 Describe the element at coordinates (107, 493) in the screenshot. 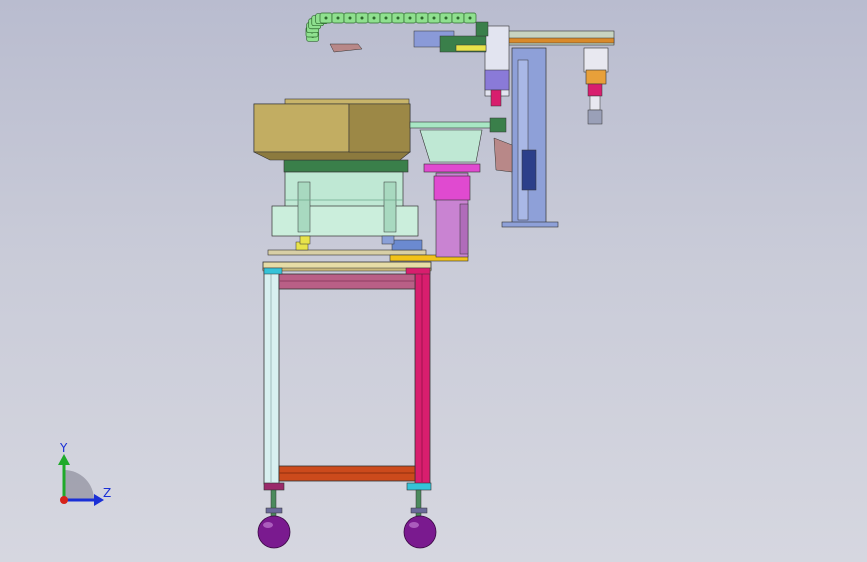

I see `z-axis-label: Z` at that location.